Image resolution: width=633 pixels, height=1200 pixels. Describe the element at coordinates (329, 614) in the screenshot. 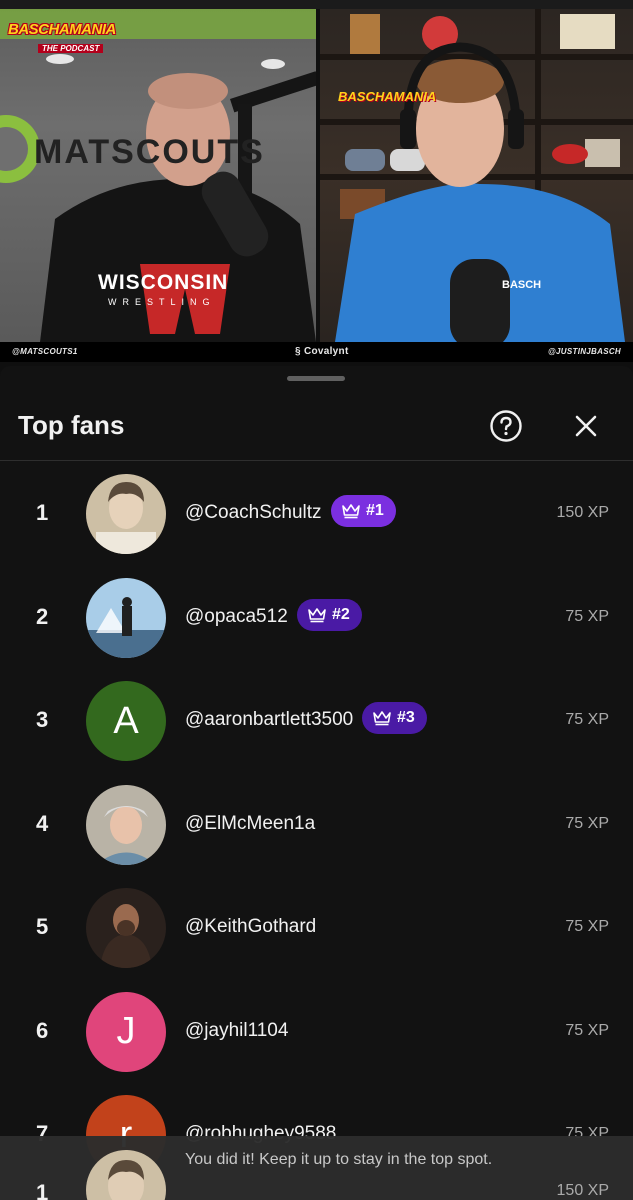

I see `rank-badge: #2` at that location.